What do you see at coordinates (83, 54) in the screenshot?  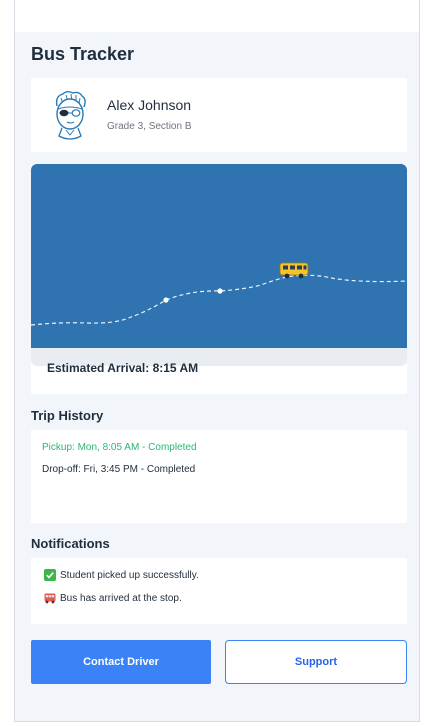 I see `page-title: Bus Tracker` at bounding box center [83, 54].